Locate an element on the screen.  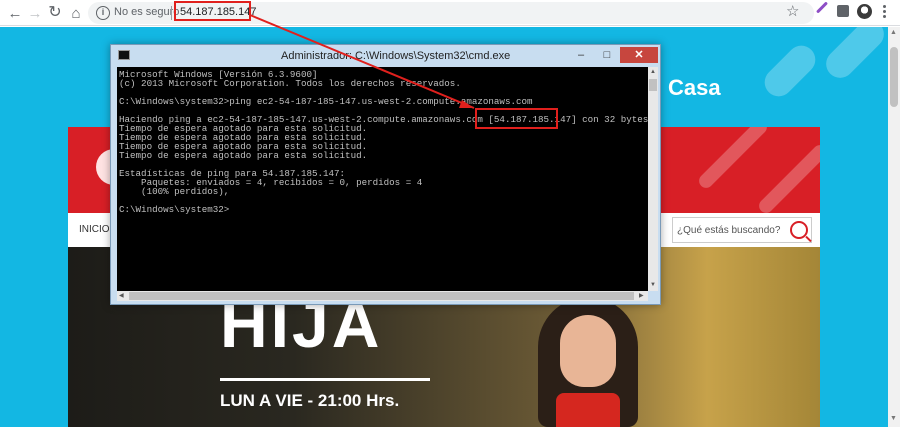
browser-toolbar: ← → ↻ ⌂ i No es seguro 54.187.185.147 ☆ is located at coordinates (450, 13).